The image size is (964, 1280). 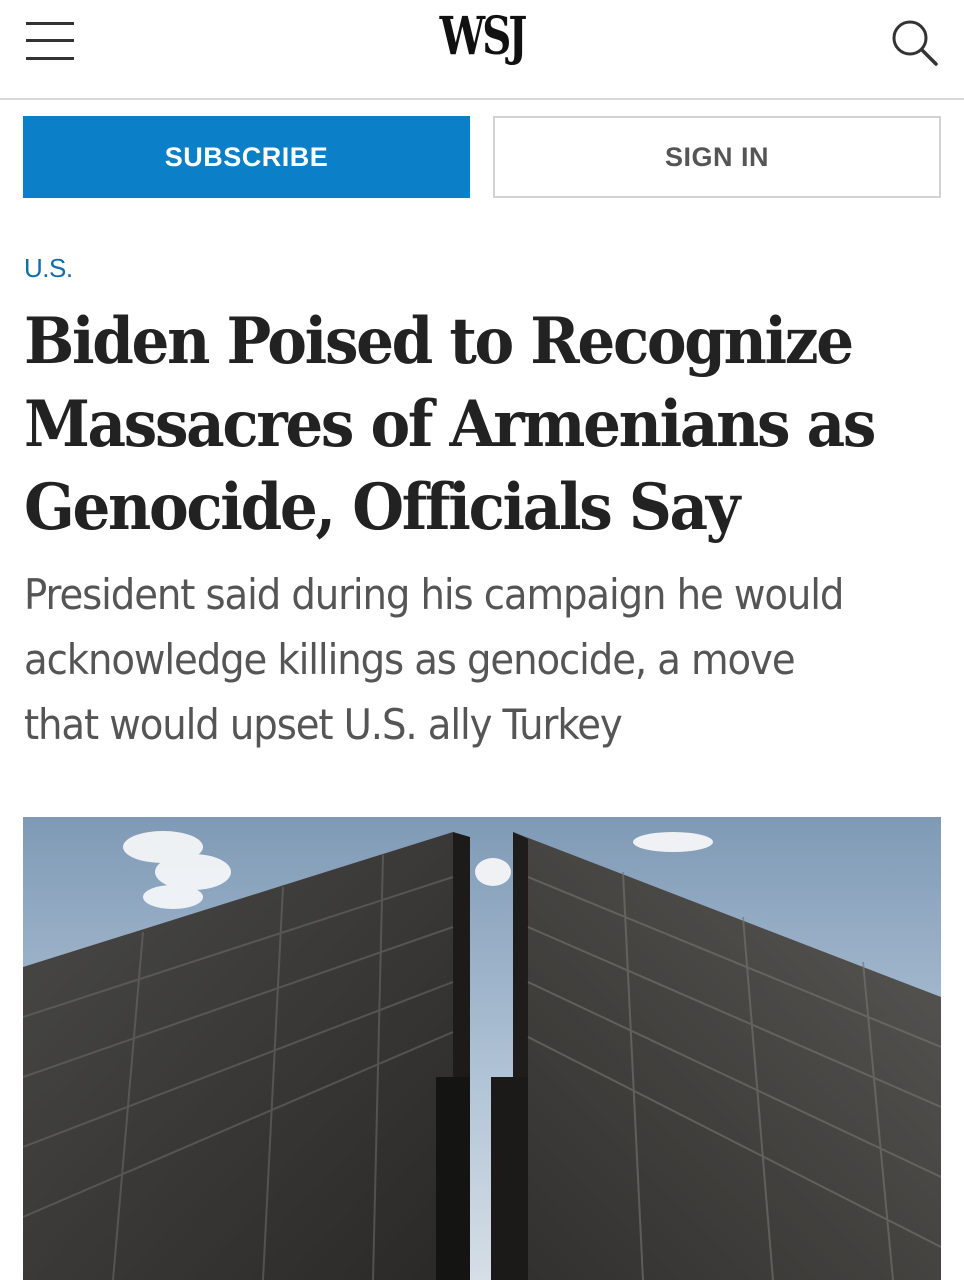 What do you see at coordinates (717, 157) in the screenshot?
I see `sign-in-button: SIGN IN` at bounding box center [717, 157].